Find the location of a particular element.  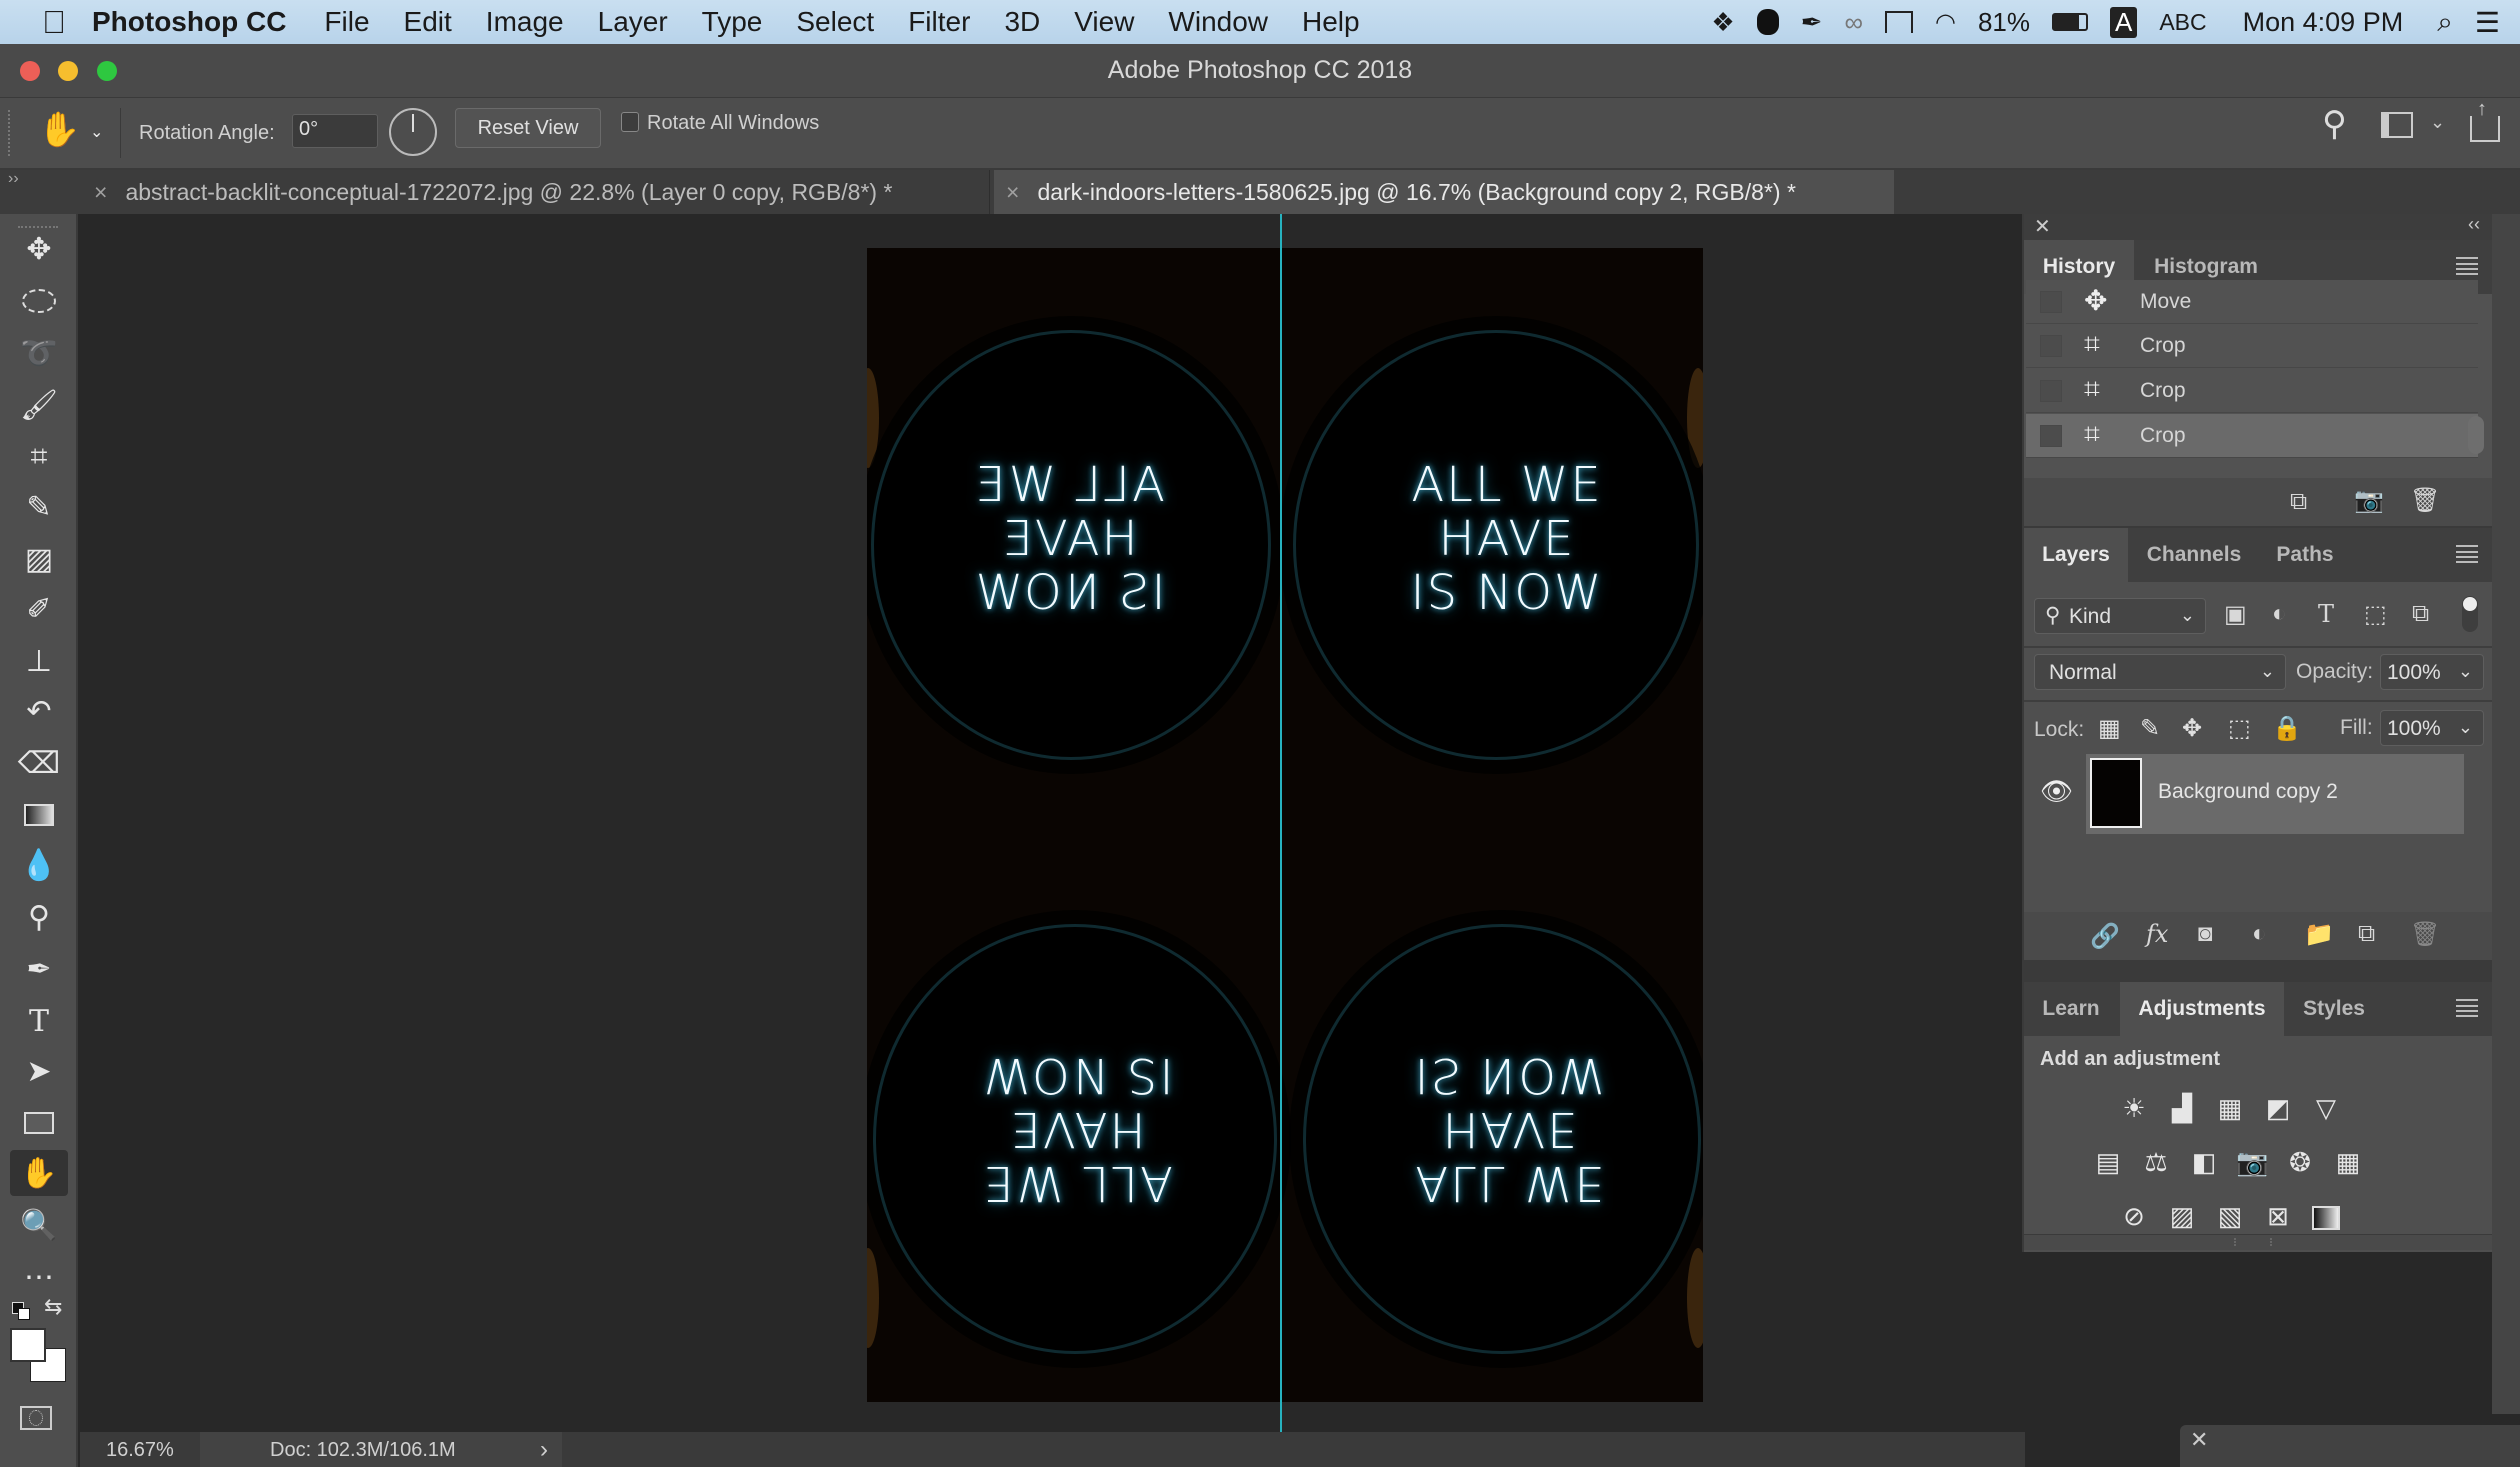

clone-stamp-tool: ⊥ is located at coordinates (39, 661).